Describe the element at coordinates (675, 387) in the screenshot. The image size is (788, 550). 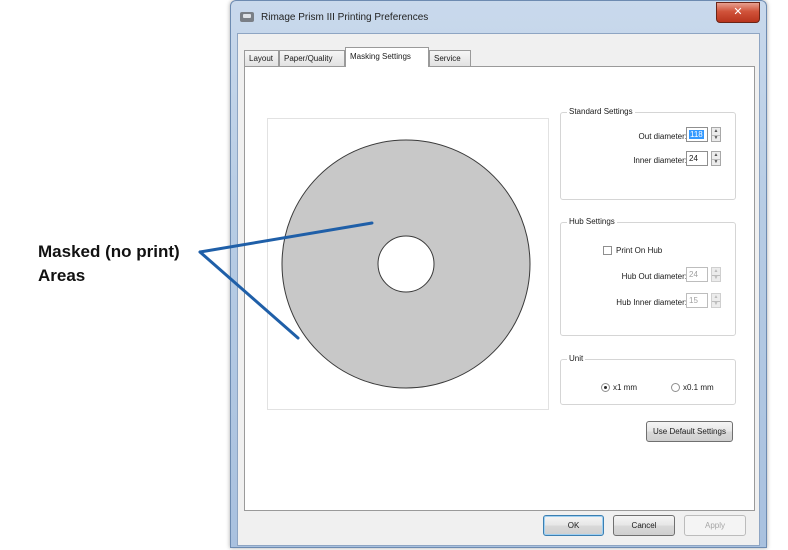
I see `unit-01mm-radio` at that location.